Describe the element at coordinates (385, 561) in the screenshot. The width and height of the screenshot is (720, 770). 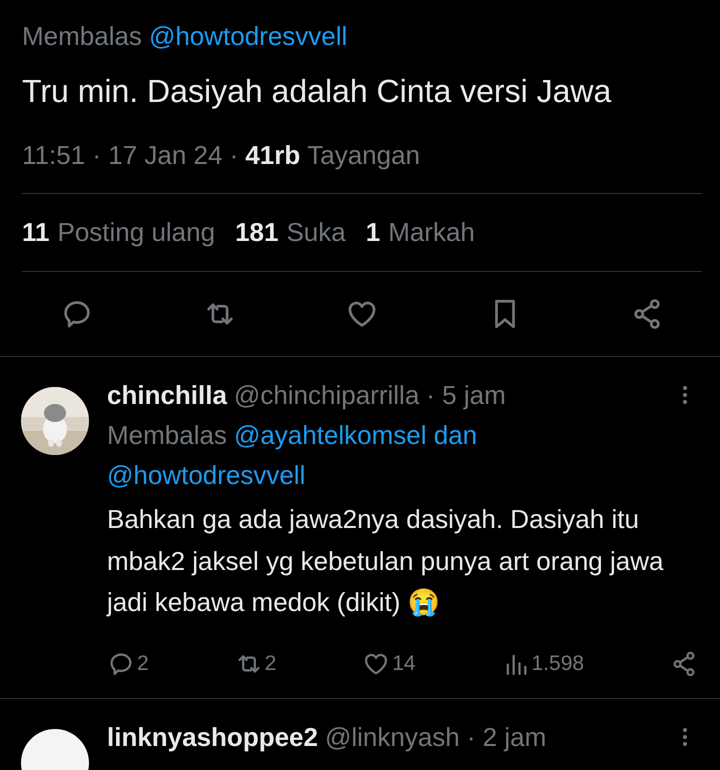
I see `reply-text: Bahkan ga ada jawa2nya dasiyah. Dasiyah itu mbak2 jaksel yg kebetulan punya art orang jawa jadi kebawa medok (dikit) 😭` at that location.